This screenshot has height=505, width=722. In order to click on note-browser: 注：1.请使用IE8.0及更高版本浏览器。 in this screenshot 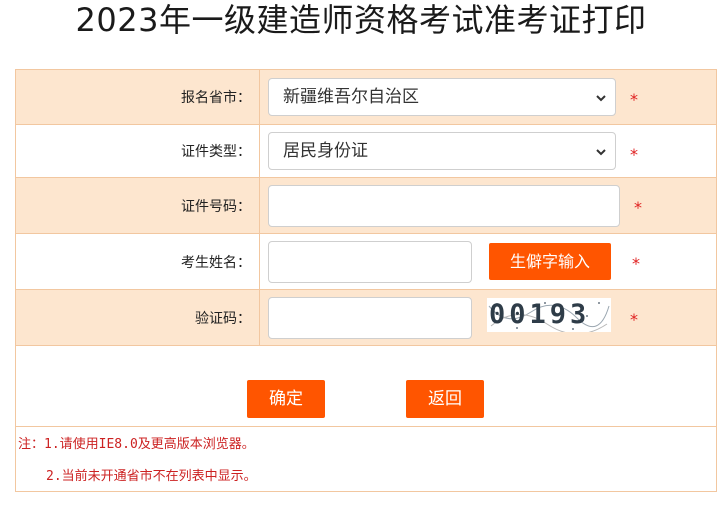, I will do `click(136, 444)`.